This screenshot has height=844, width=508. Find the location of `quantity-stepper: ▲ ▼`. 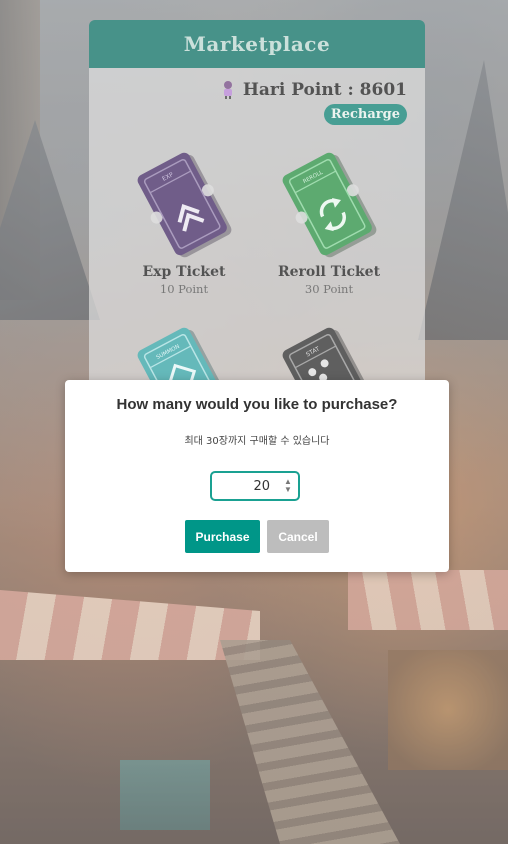

quantity-stepper: ▲ ▼ is located at coordinates (255, 486).